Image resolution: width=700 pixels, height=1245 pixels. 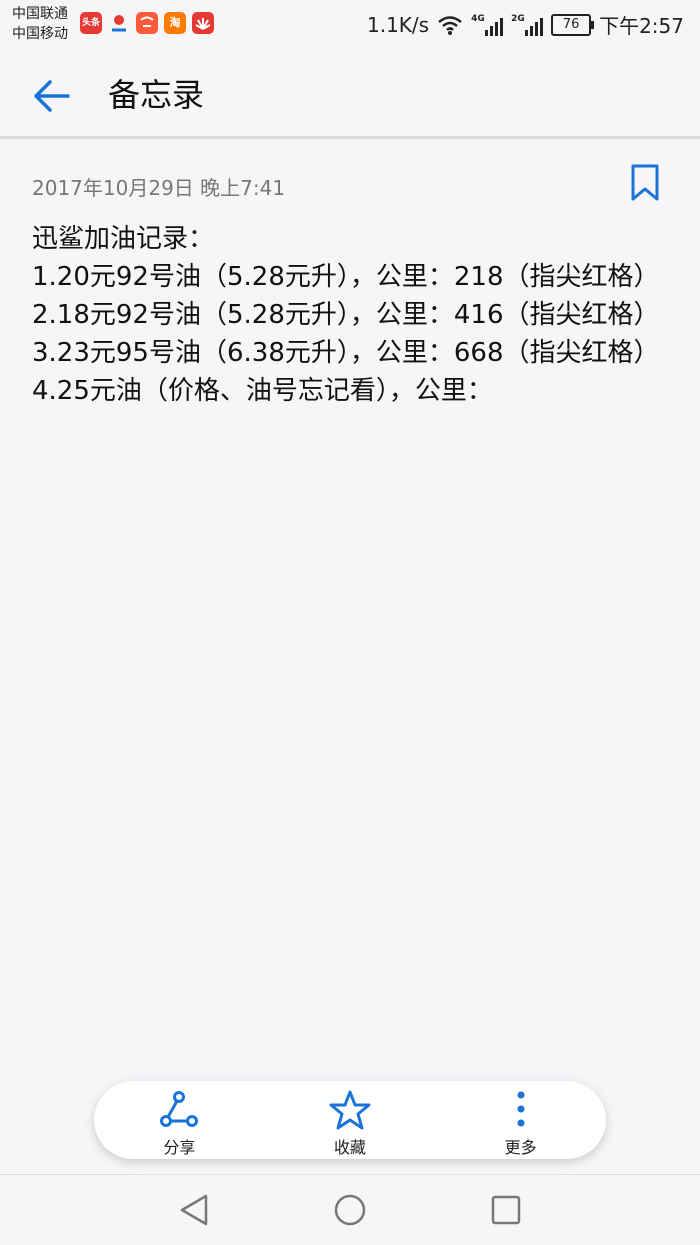 What do you see at coordinates (487, 24) in the screenshot?
I see `signal-4g-icon: 4G` at bounding box center [487, 24].